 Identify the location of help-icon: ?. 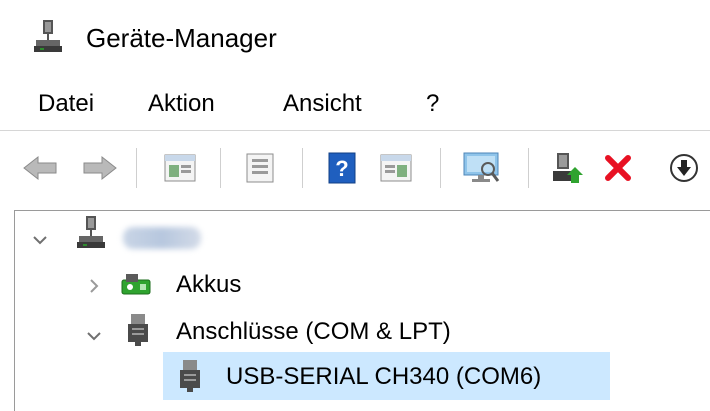
(342, 168).